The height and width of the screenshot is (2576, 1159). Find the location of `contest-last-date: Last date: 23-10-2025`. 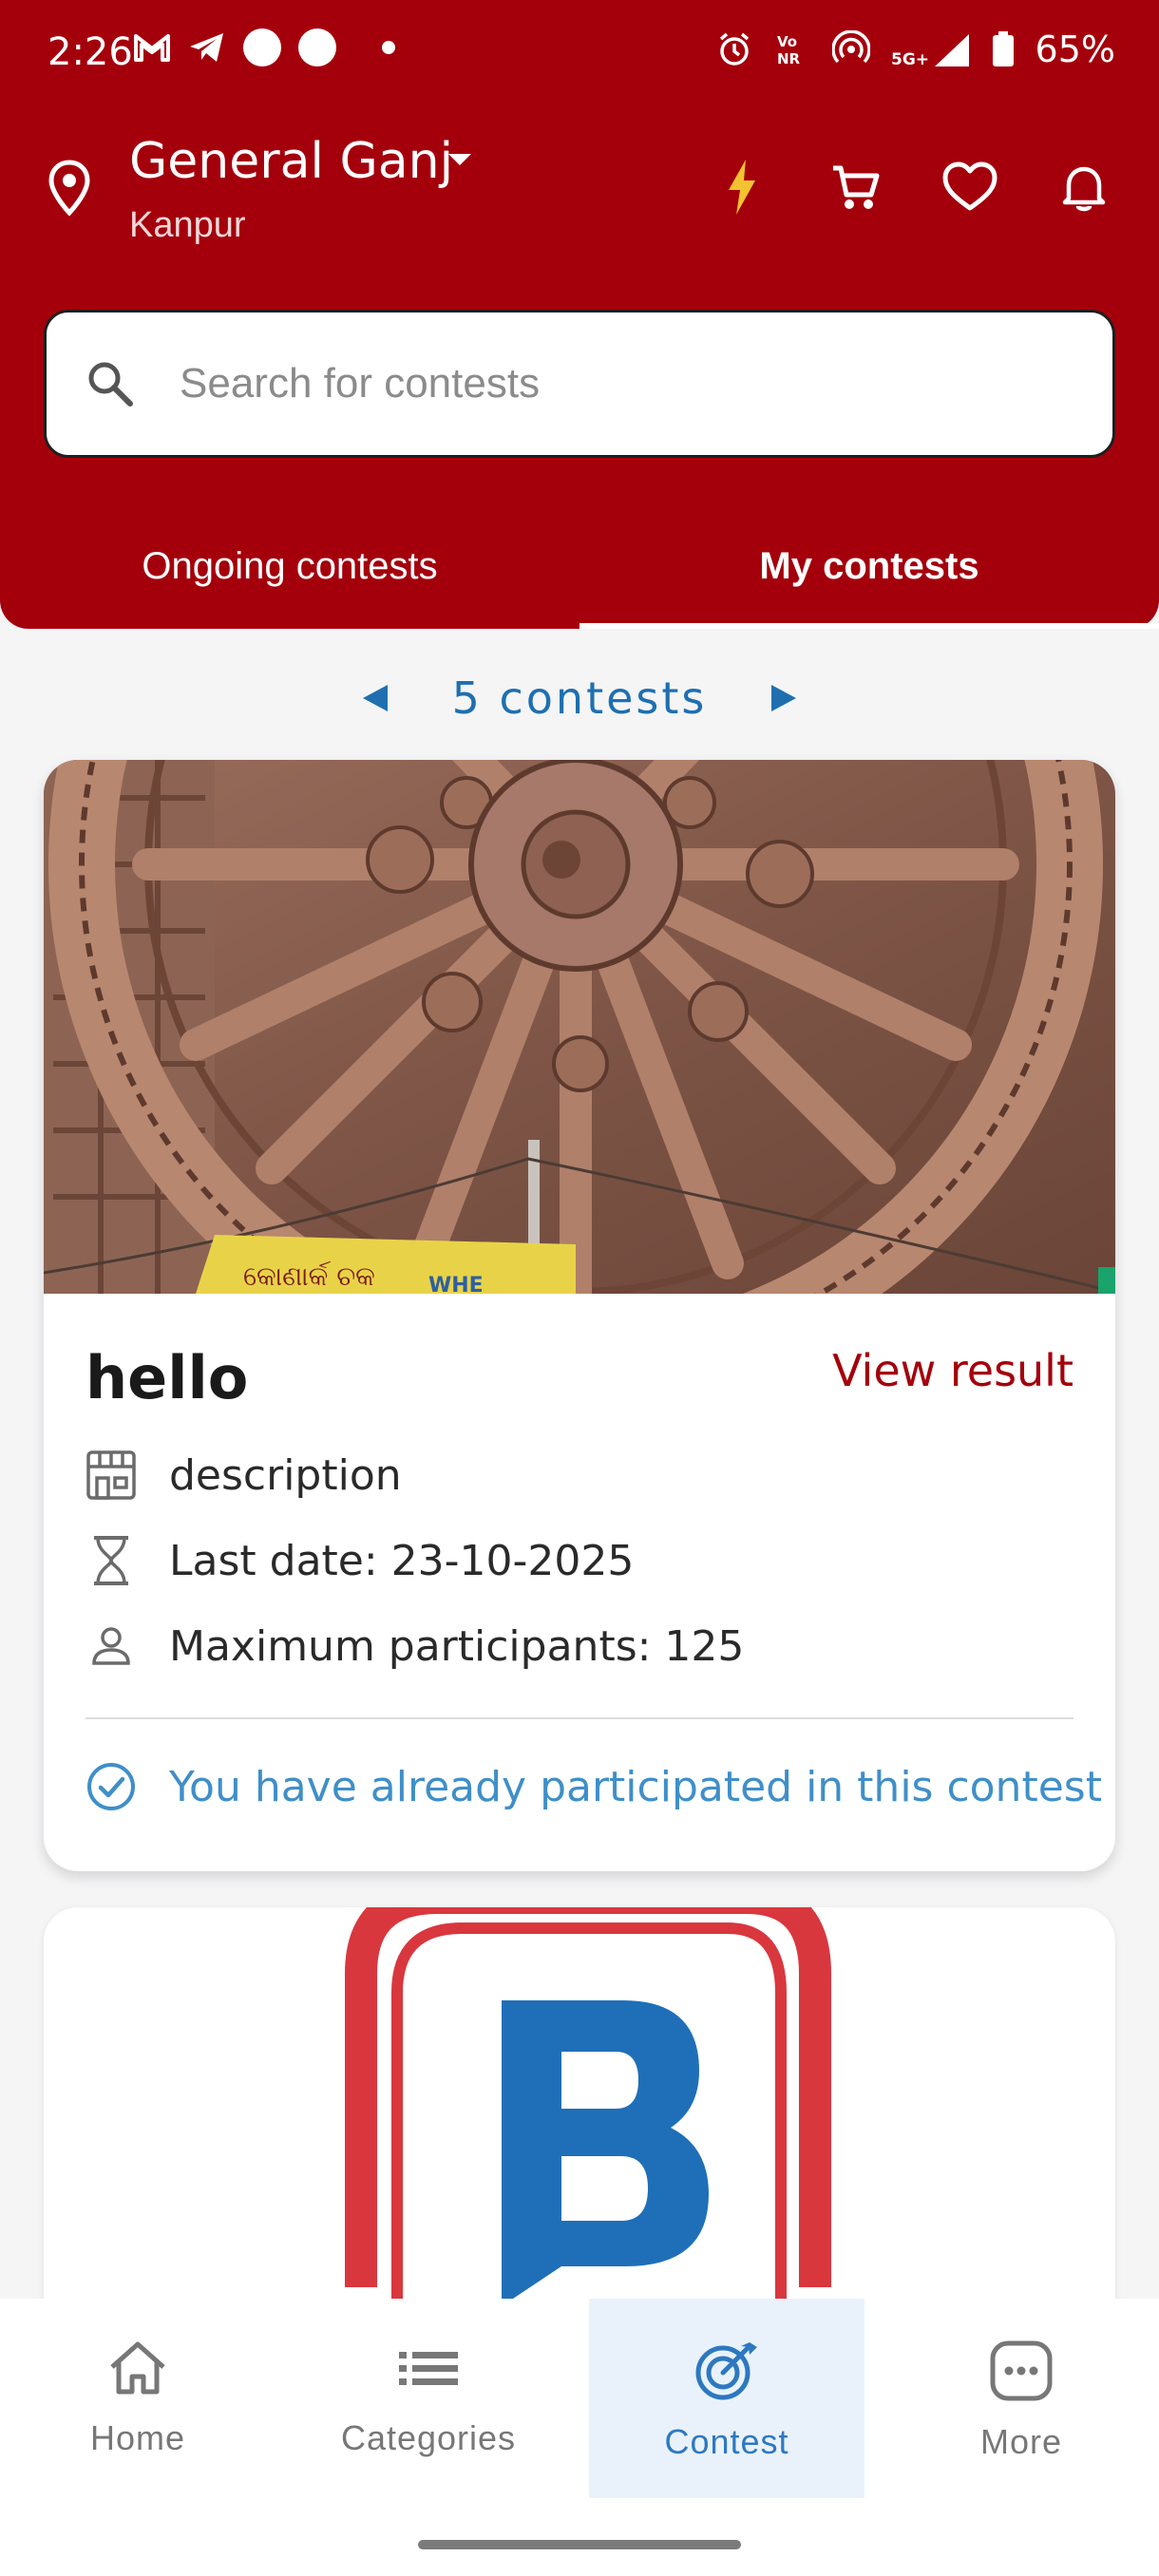

contest-last-date: Last date: 23-10-2025 is located at coordinates (402, 1560).